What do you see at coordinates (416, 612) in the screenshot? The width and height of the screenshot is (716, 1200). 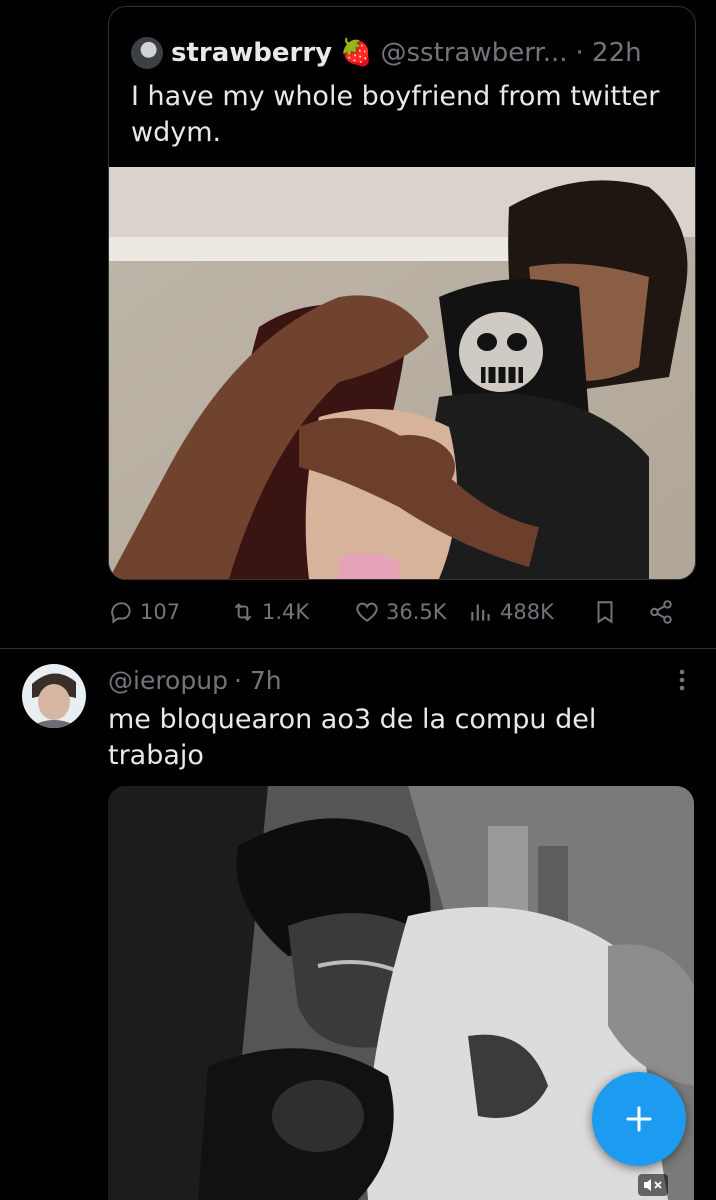 I see `like-count: 36.5K` at bounding box center [416, 612].